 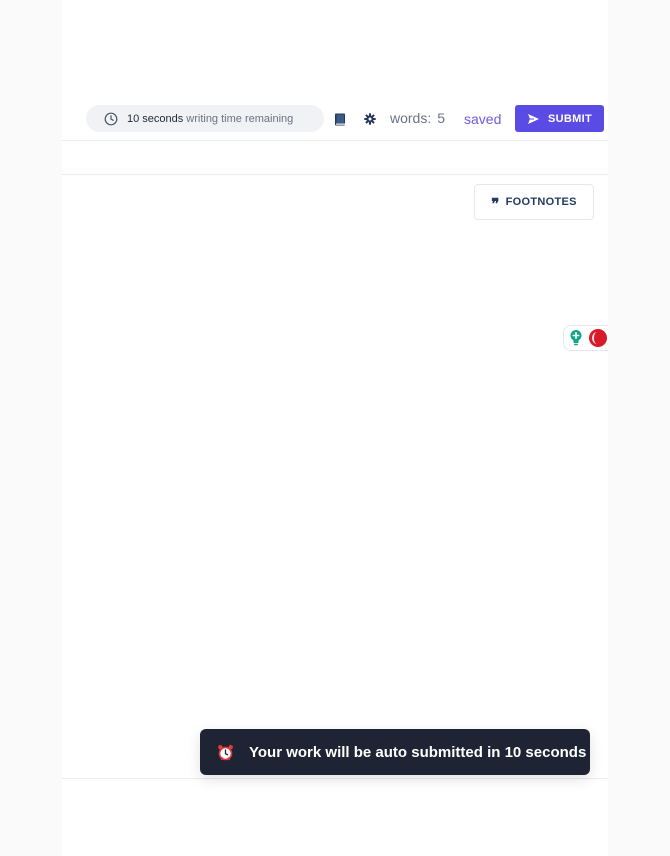 What do you see at coordinates (335, 174) in the screenshot?
I see `editor-top-divider` at bounding box center [335, 174].